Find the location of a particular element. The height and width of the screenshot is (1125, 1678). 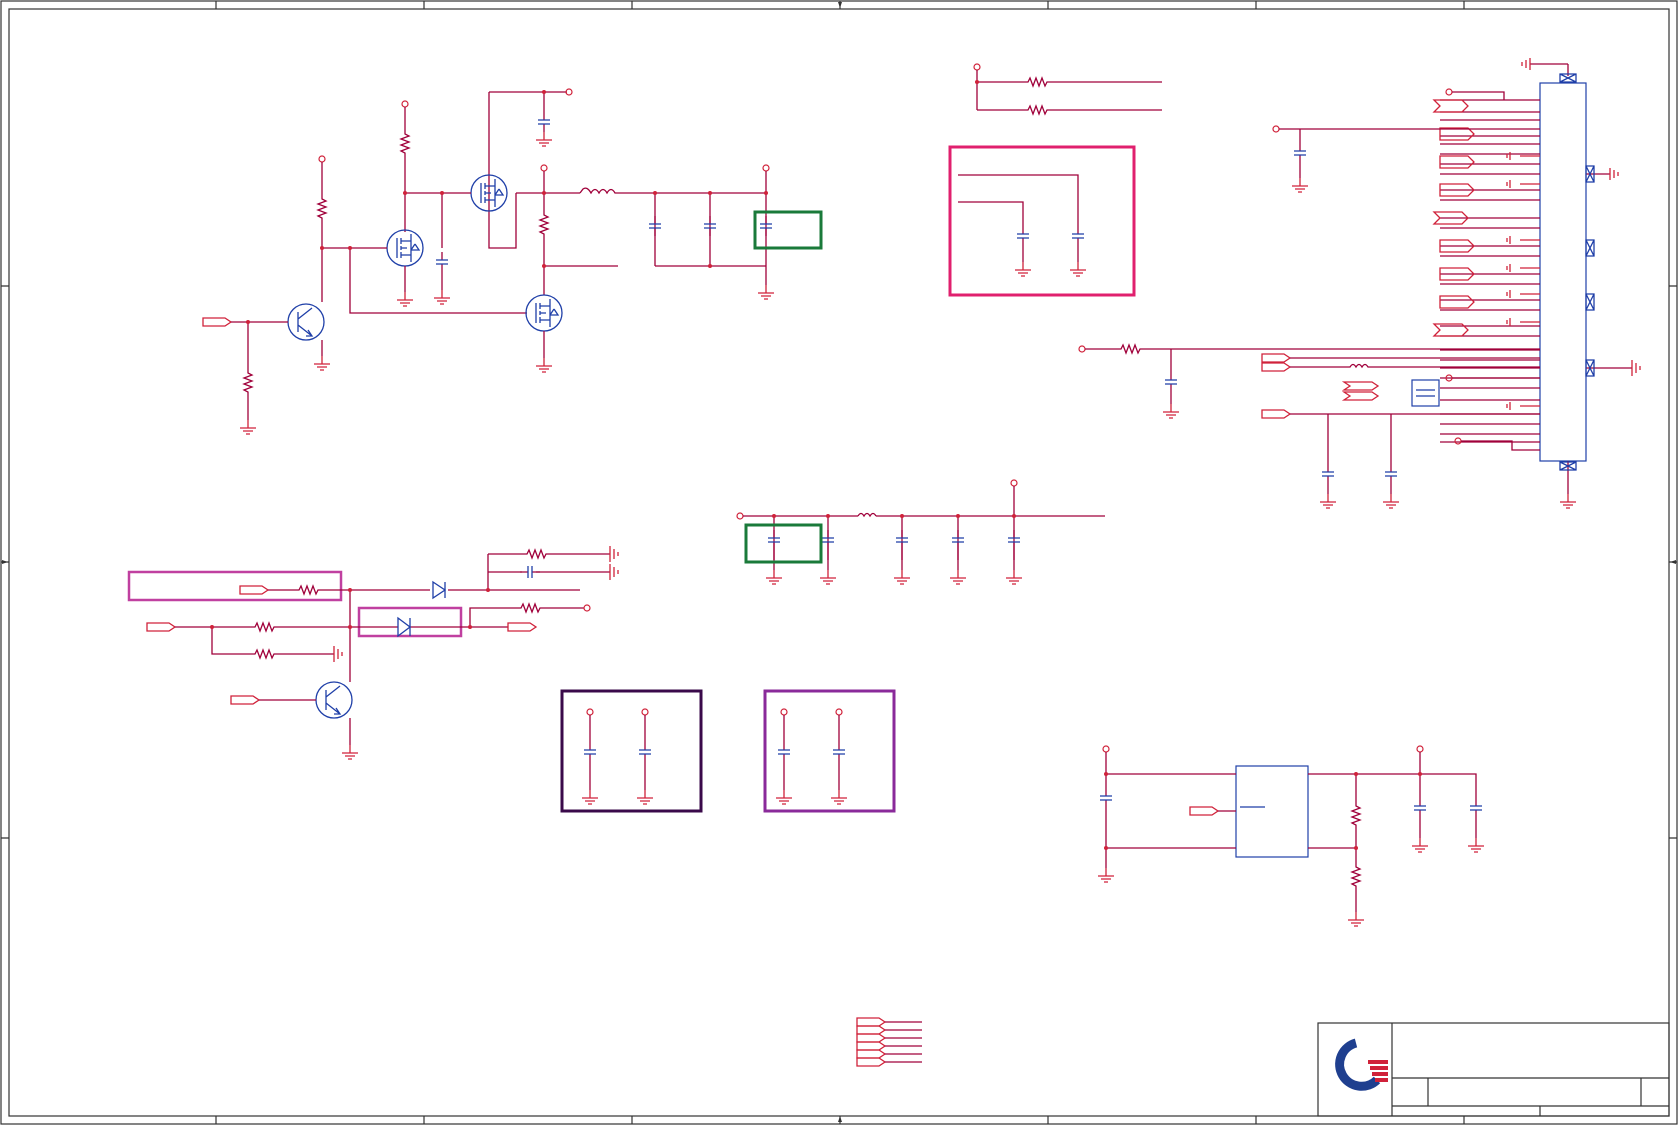

decoupling-block-b is located at coordinates (829, 751).